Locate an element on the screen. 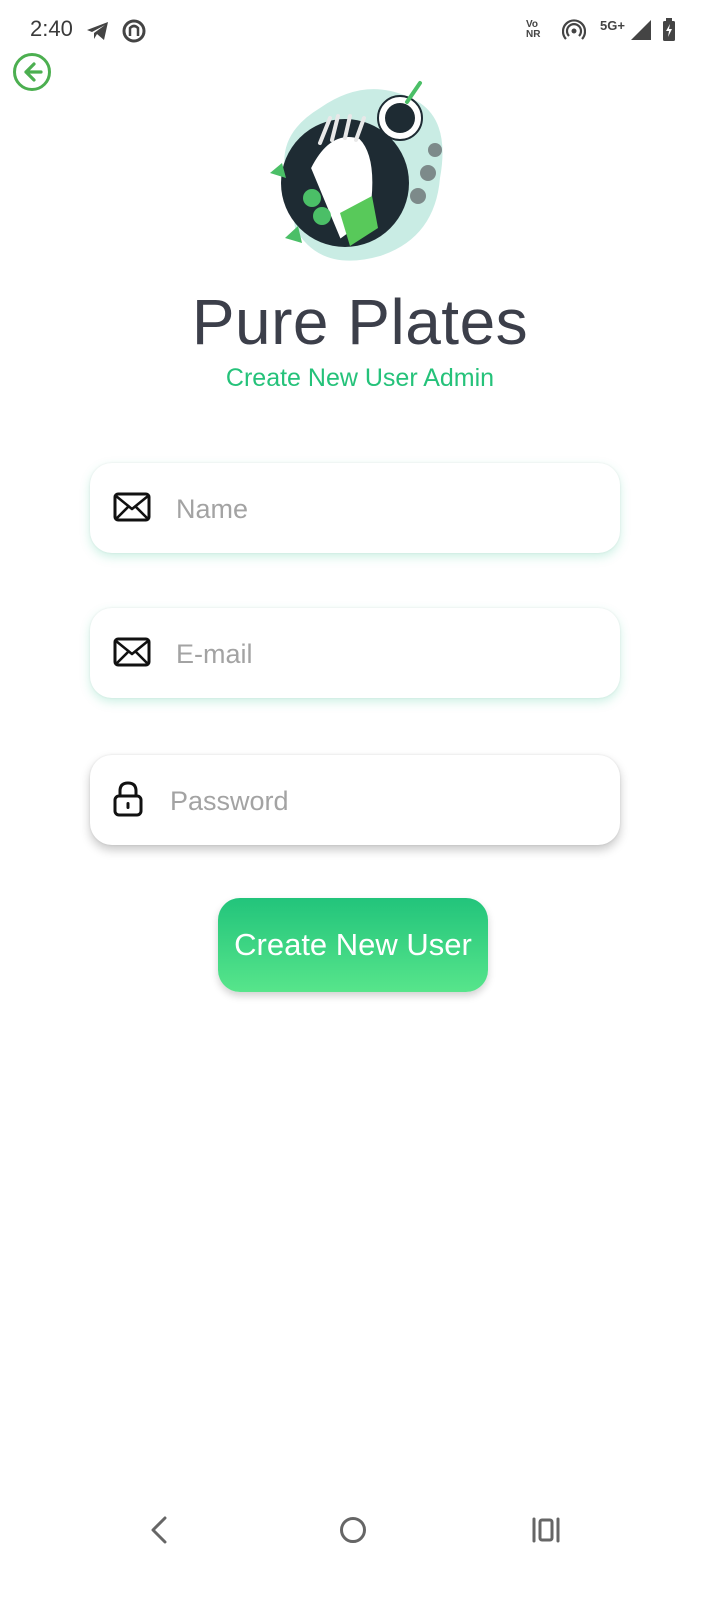 The height and width of the screenshot is (1600, 720). back-button is located at coordinates (32, 72).